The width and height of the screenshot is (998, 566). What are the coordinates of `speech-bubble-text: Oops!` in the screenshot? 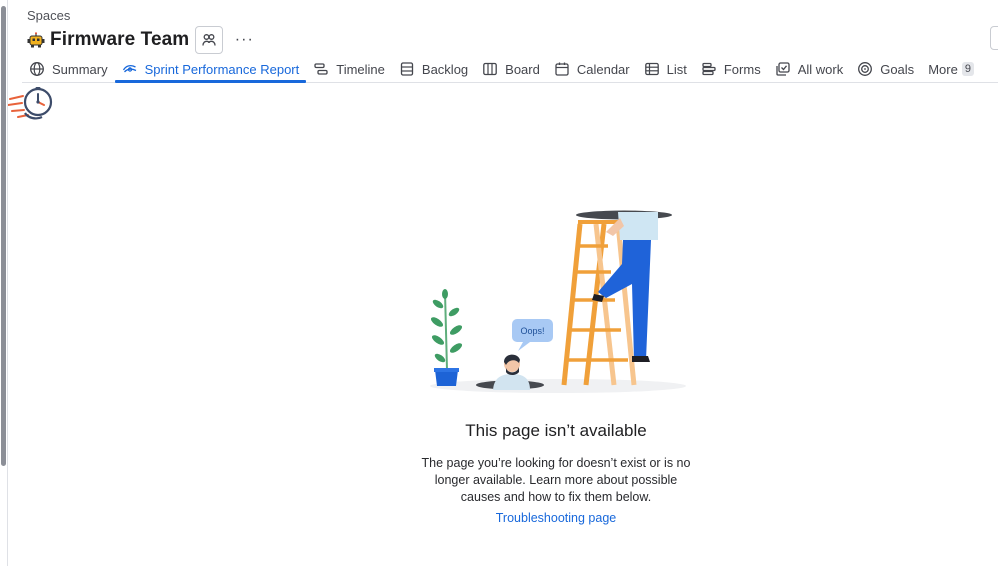 It's located at (532, 331).